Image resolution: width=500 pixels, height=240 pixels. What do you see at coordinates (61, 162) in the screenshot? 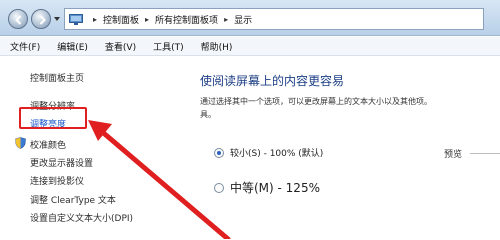
I see `sidebar-item-display-settings: 更改显示器设置` at bounding box center [61, 162].